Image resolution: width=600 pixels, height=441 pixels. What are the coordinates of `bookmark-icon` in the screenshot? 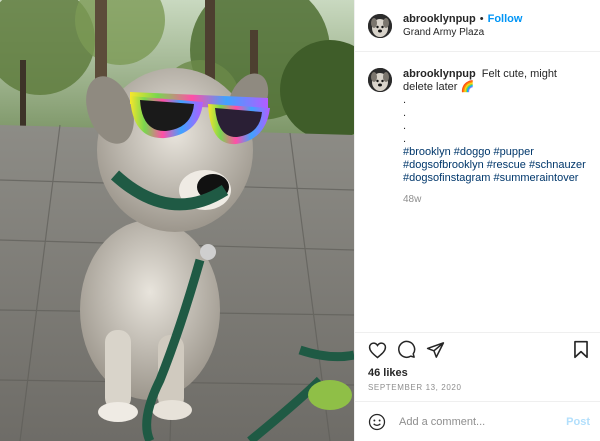 It's located at (581, 350).